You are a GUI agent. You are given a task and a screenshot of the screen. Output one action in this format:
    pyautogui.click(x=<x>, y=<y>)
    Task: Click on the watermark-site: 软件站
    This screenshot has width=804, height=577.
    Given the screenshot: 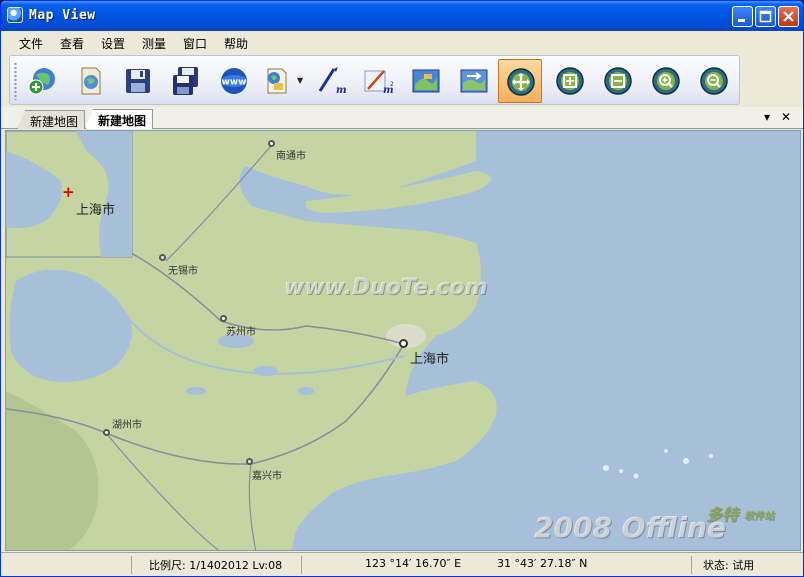 What is the action you would take?
    pyautogui.click(x=759, y=516)
    